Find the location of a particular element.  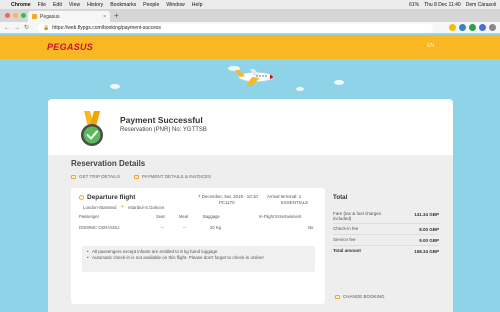

medal-check-icon is located at coordinates (92, 128).